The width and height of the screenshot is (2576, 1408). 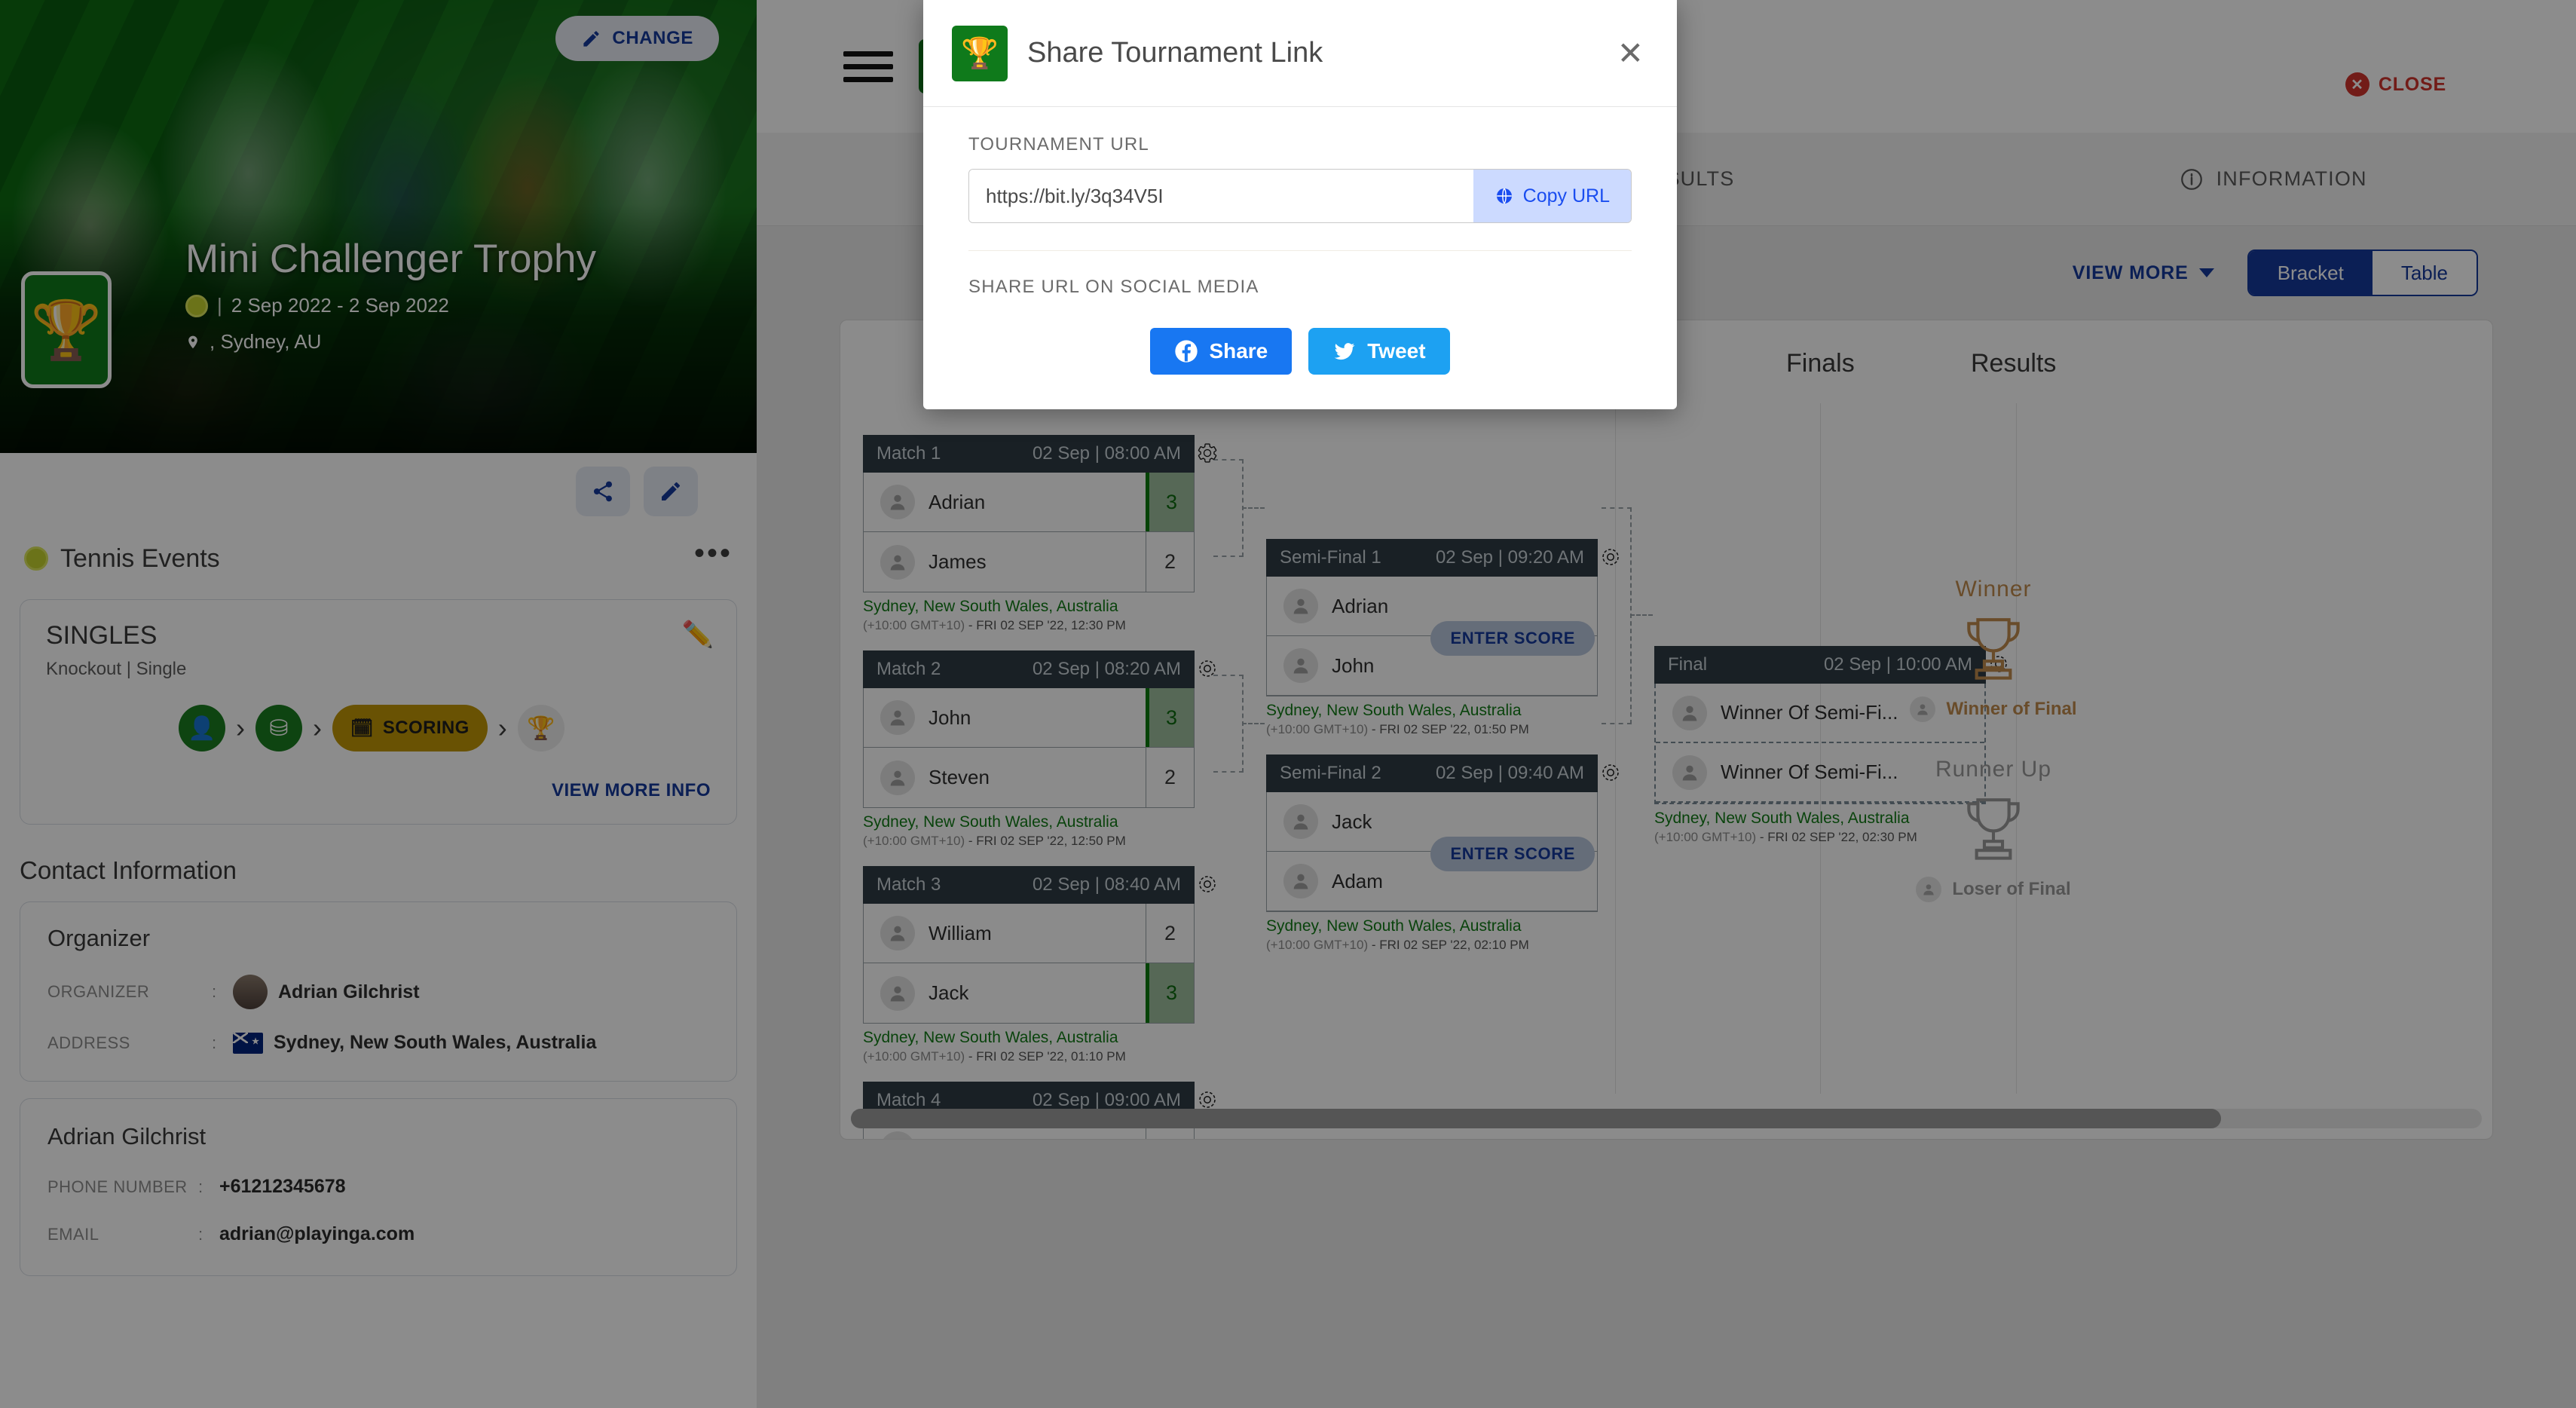 I want to click on twitter-tweet-button: Tweet, so click(x=1379, y=351).